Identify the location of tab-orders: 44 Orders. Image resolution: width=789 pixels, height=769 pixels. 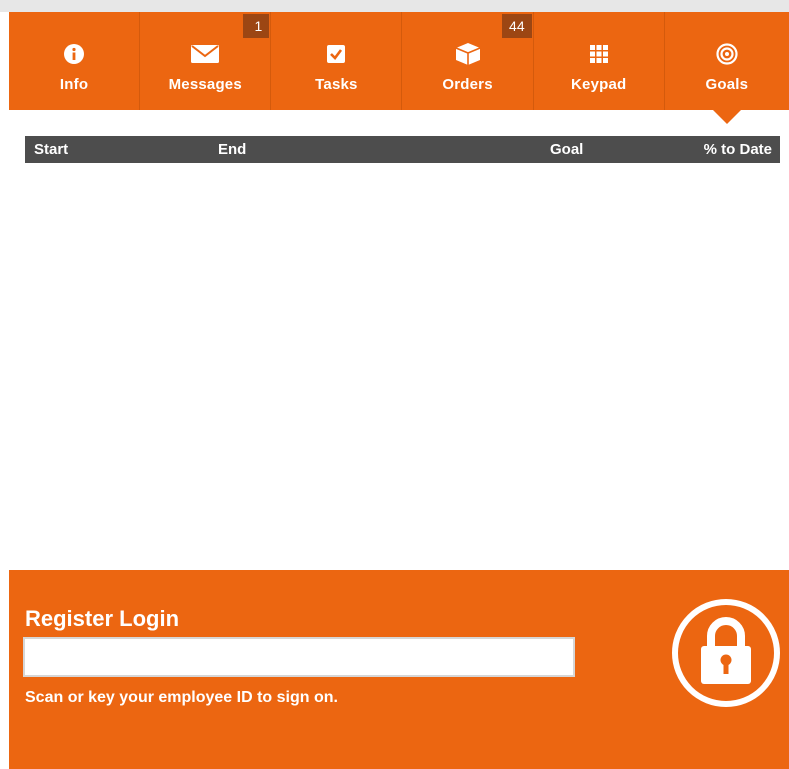
(468, 61).